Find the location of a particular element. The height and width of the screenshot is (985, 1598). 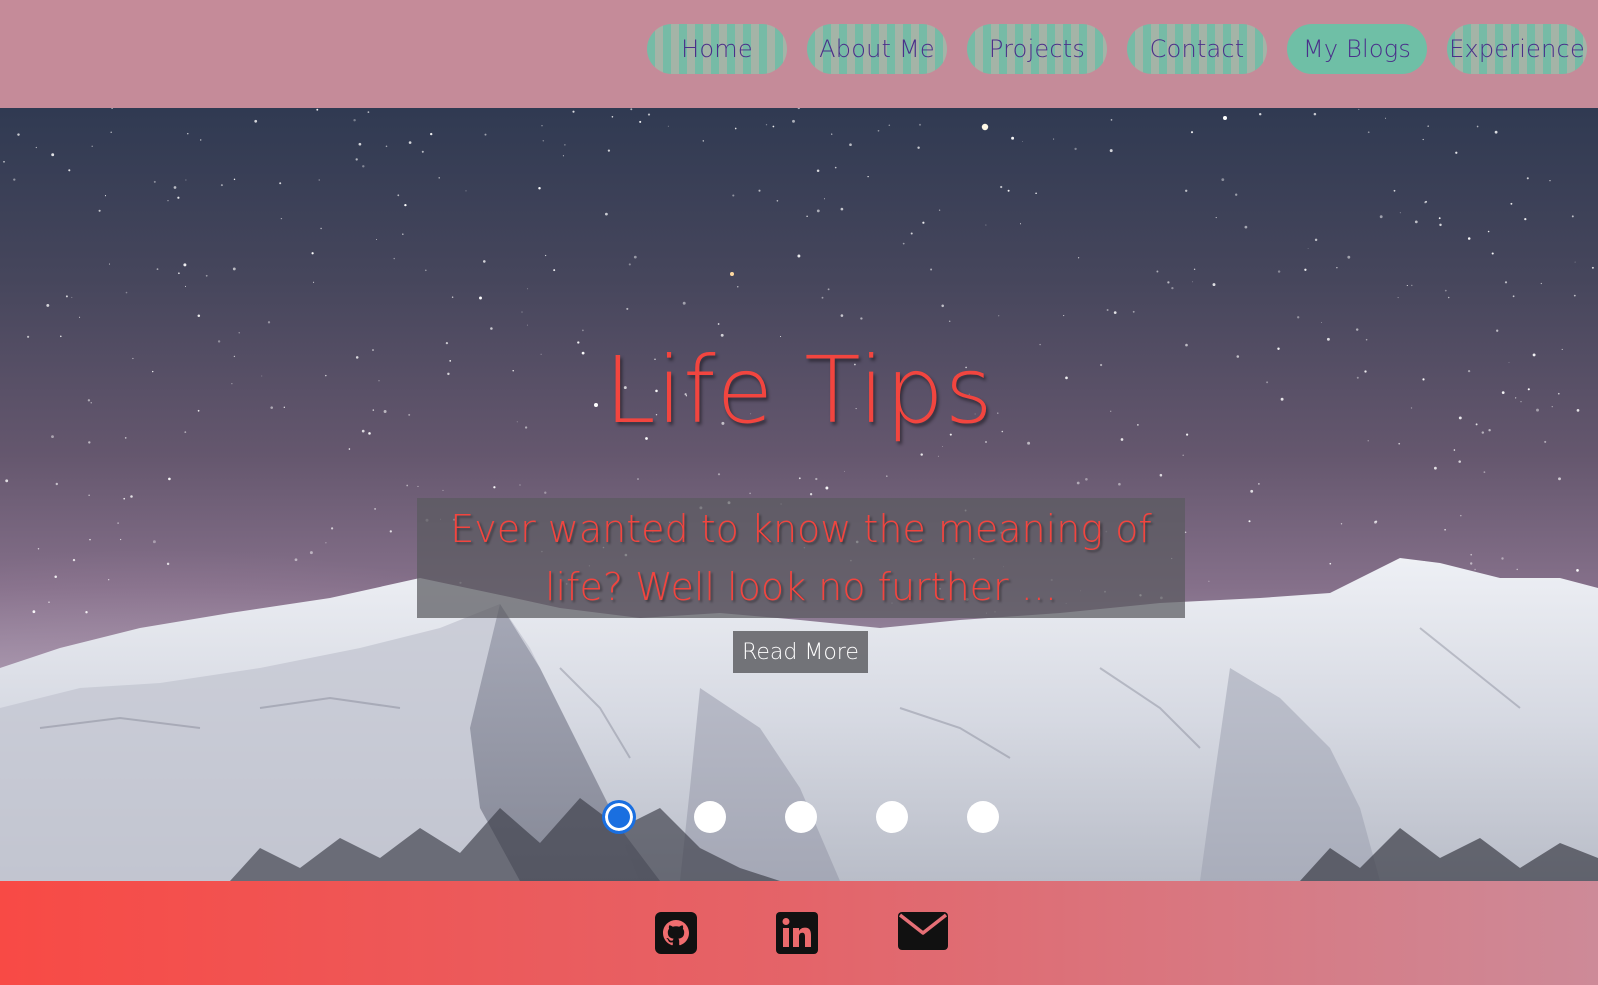

linkedin-icon is located at coordinates (797, 933).